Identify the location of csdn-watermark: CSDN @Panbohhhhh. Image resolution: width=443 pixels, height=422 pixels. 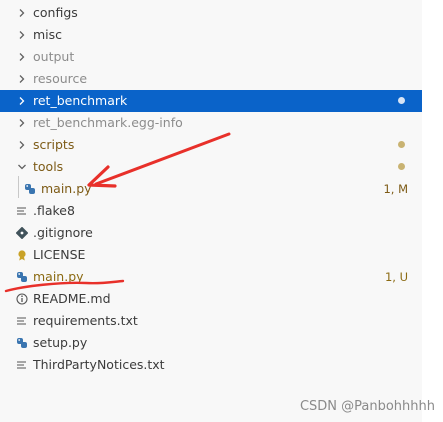
(367, 406).